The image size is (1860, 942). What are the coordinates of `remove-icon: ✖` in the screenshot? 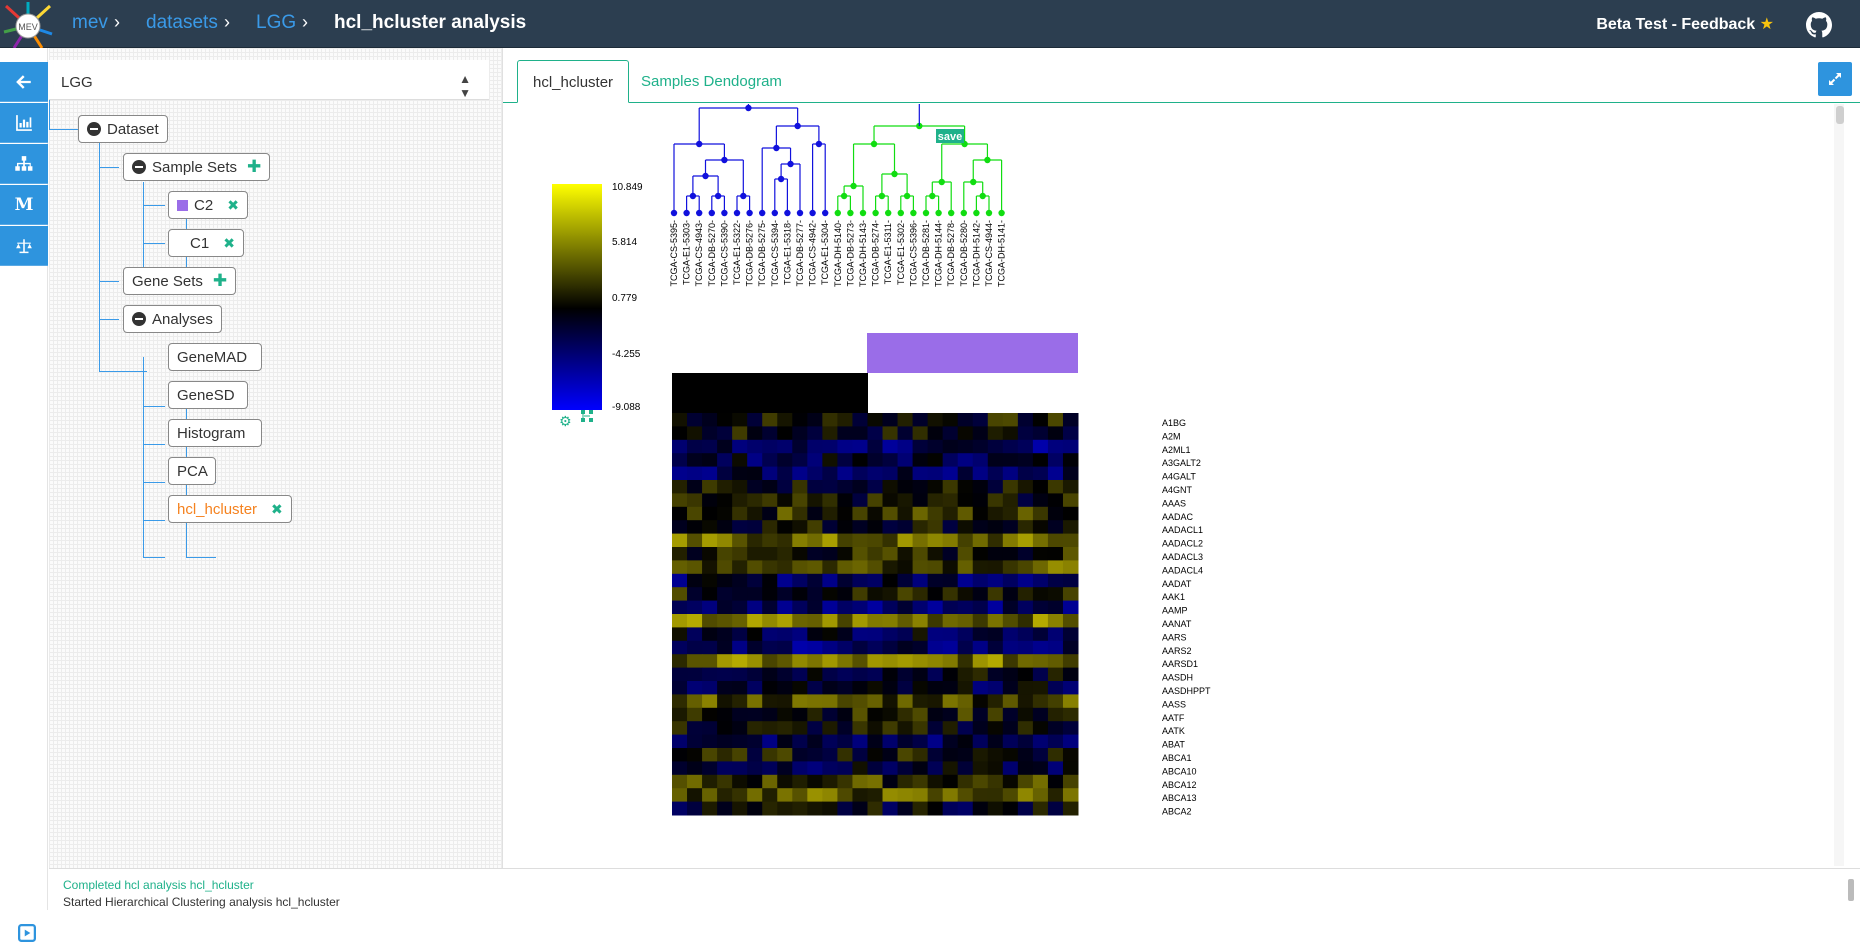 It's located at (277, 509).